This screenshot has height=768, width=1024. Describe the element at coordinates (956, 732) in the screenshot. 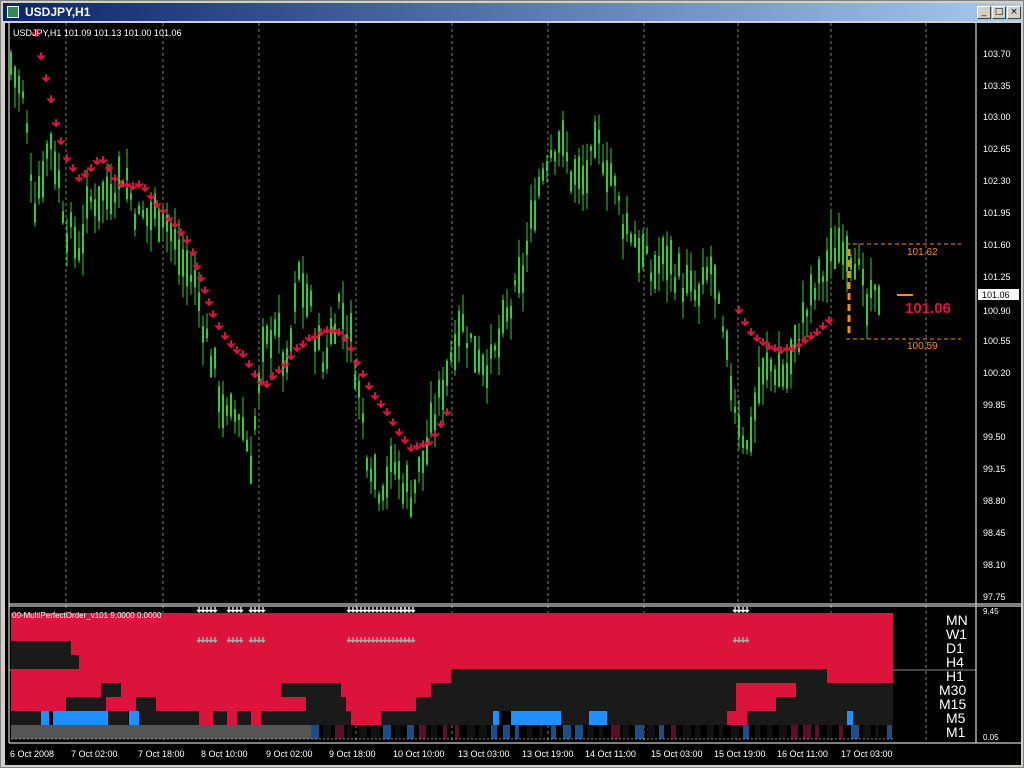

I see `tf-label-m1: M1` at that location.